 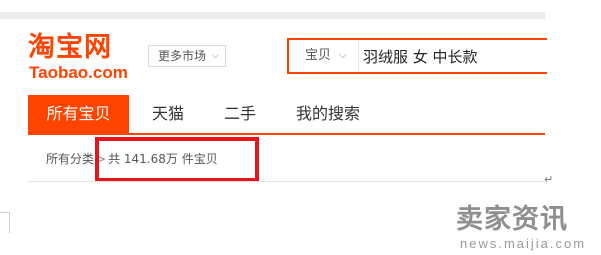 I want to click on return-mark-icon: ↵, so click(x=549, y=179).